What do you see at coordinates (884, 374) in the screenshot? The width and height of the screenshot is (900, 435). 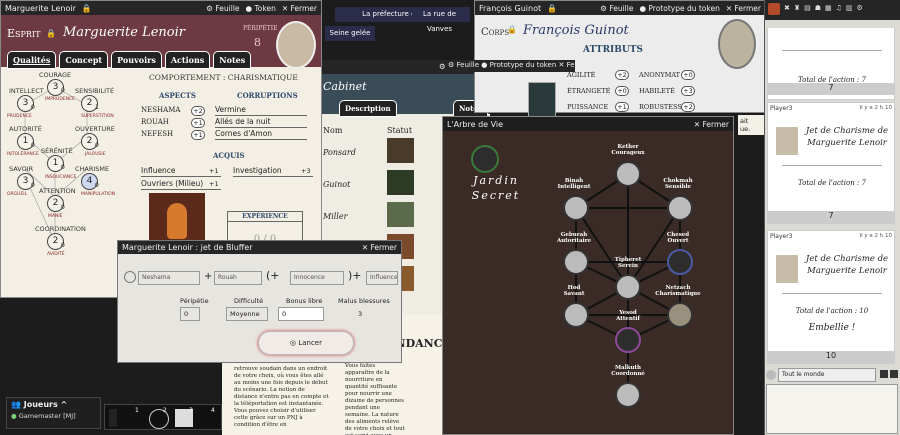 I see `save-icon` at bounding box center [884, 374].